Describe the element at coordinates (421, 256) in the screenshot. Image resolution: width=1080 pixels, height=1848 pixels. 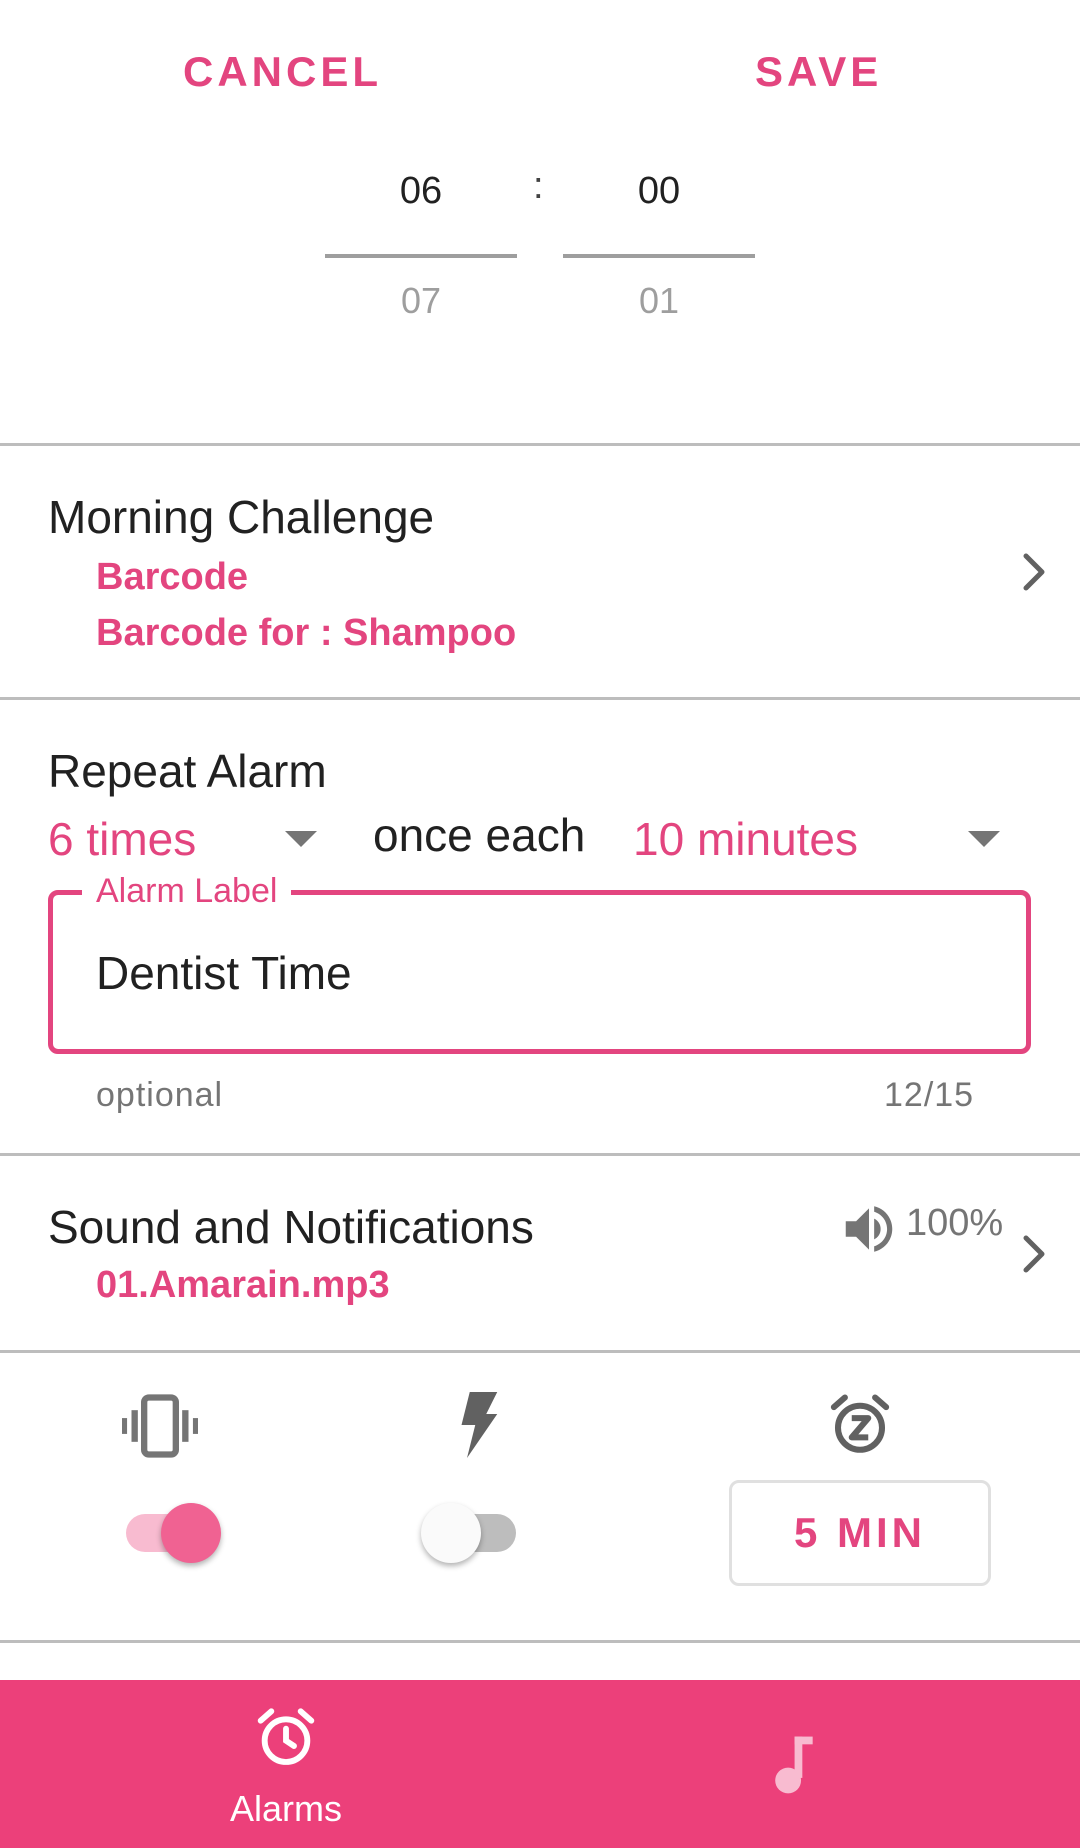
I see `hour-selection-line` at that location.